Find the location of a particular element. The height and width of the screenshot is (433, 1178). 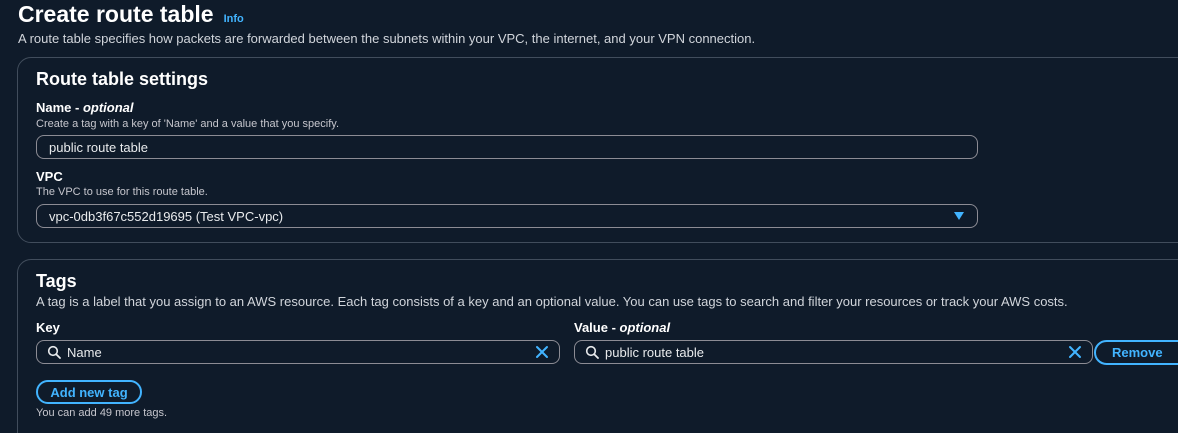

vpc-select: vpc-0db3f67c552d19695 (Test VPC-vpc) is located at coordinates (507, 216).